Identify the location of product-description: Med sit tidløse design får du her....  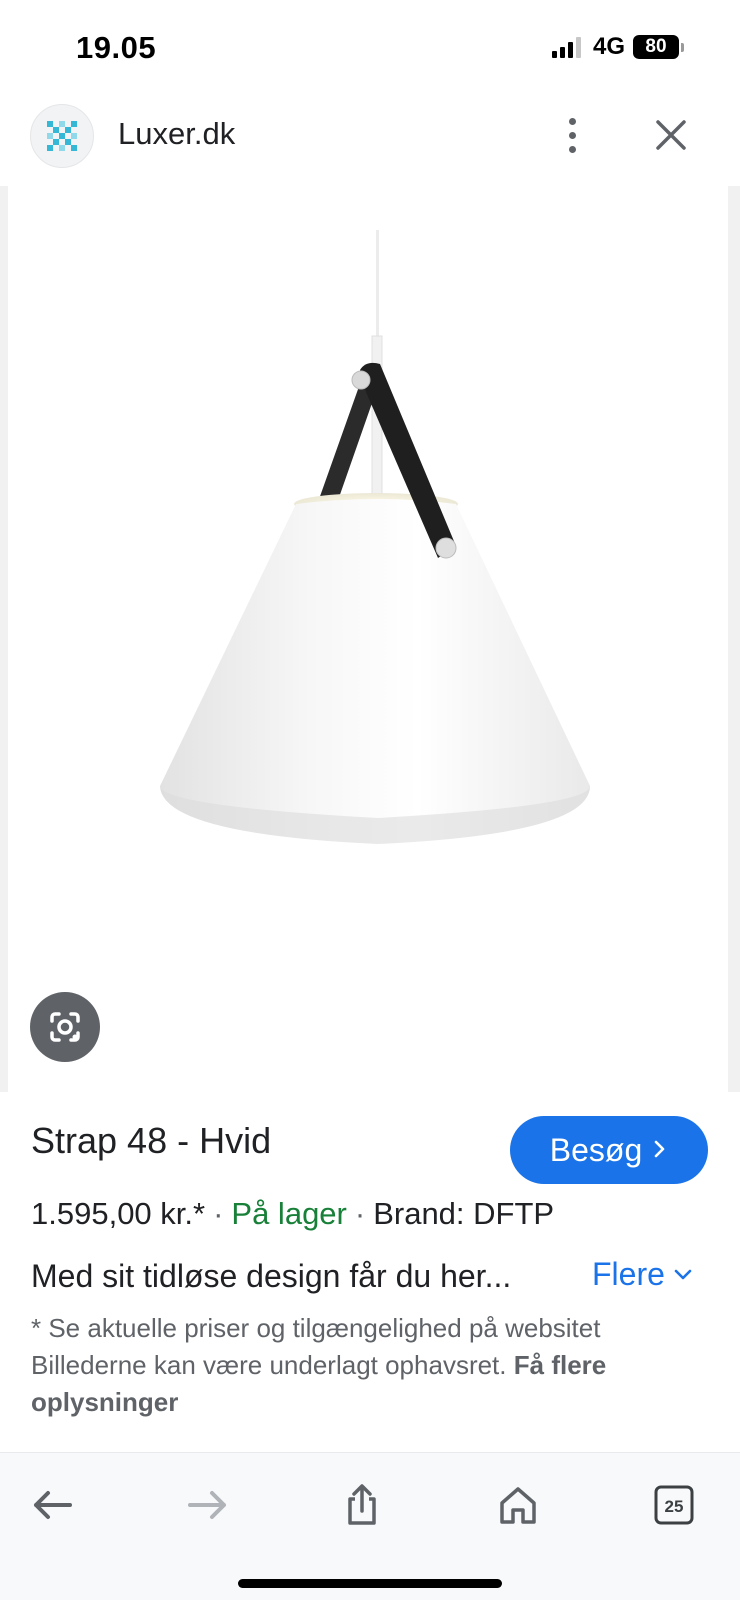
(271, 1276).